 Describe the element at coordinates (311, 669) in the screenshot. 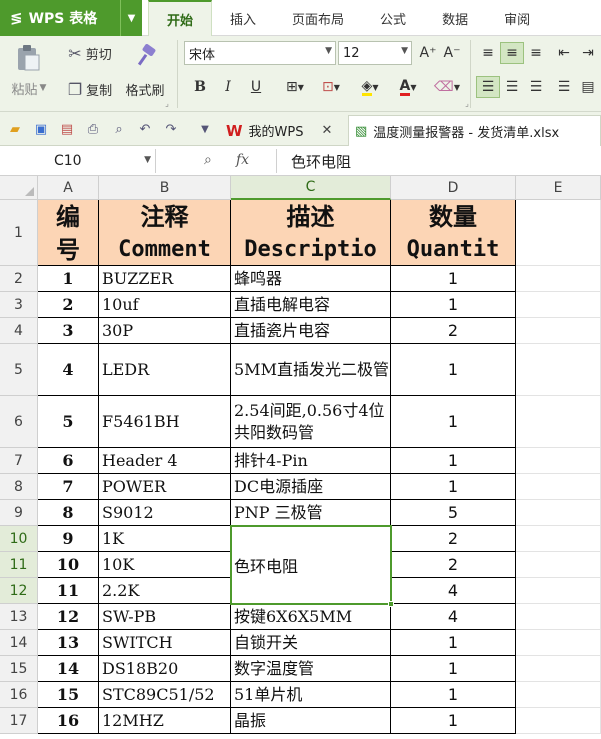

I see `cell-description: 数字温度管` at that location.